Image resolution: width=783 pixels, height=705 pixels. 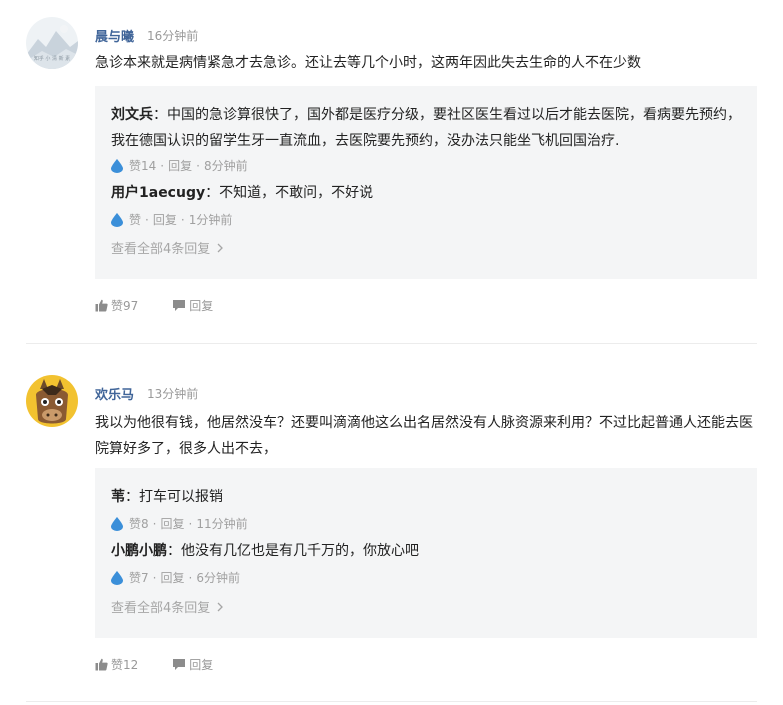 I want to click on reply-like-count: 赞7, so click(x=139, y=577).